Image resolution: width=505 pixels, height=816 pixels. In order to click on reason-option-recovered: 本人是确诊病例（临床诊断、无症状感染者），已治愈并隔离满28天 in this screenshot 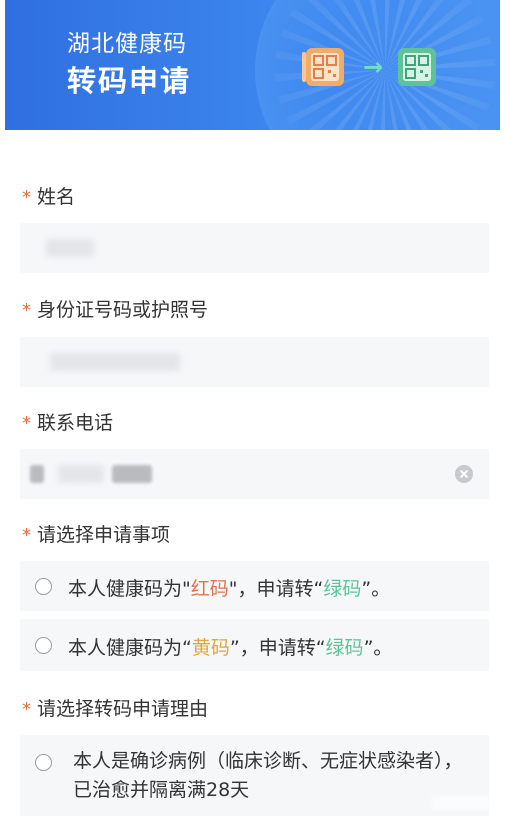, I will do `click(254, 775)`.